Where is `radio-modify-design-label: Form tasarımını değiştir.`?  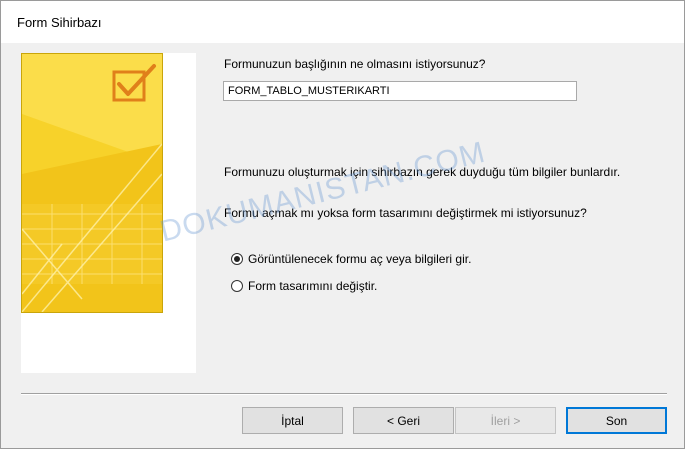
radio-modify-design-label: Form tasarımını değiştir. is located at coordinates (313, 286).